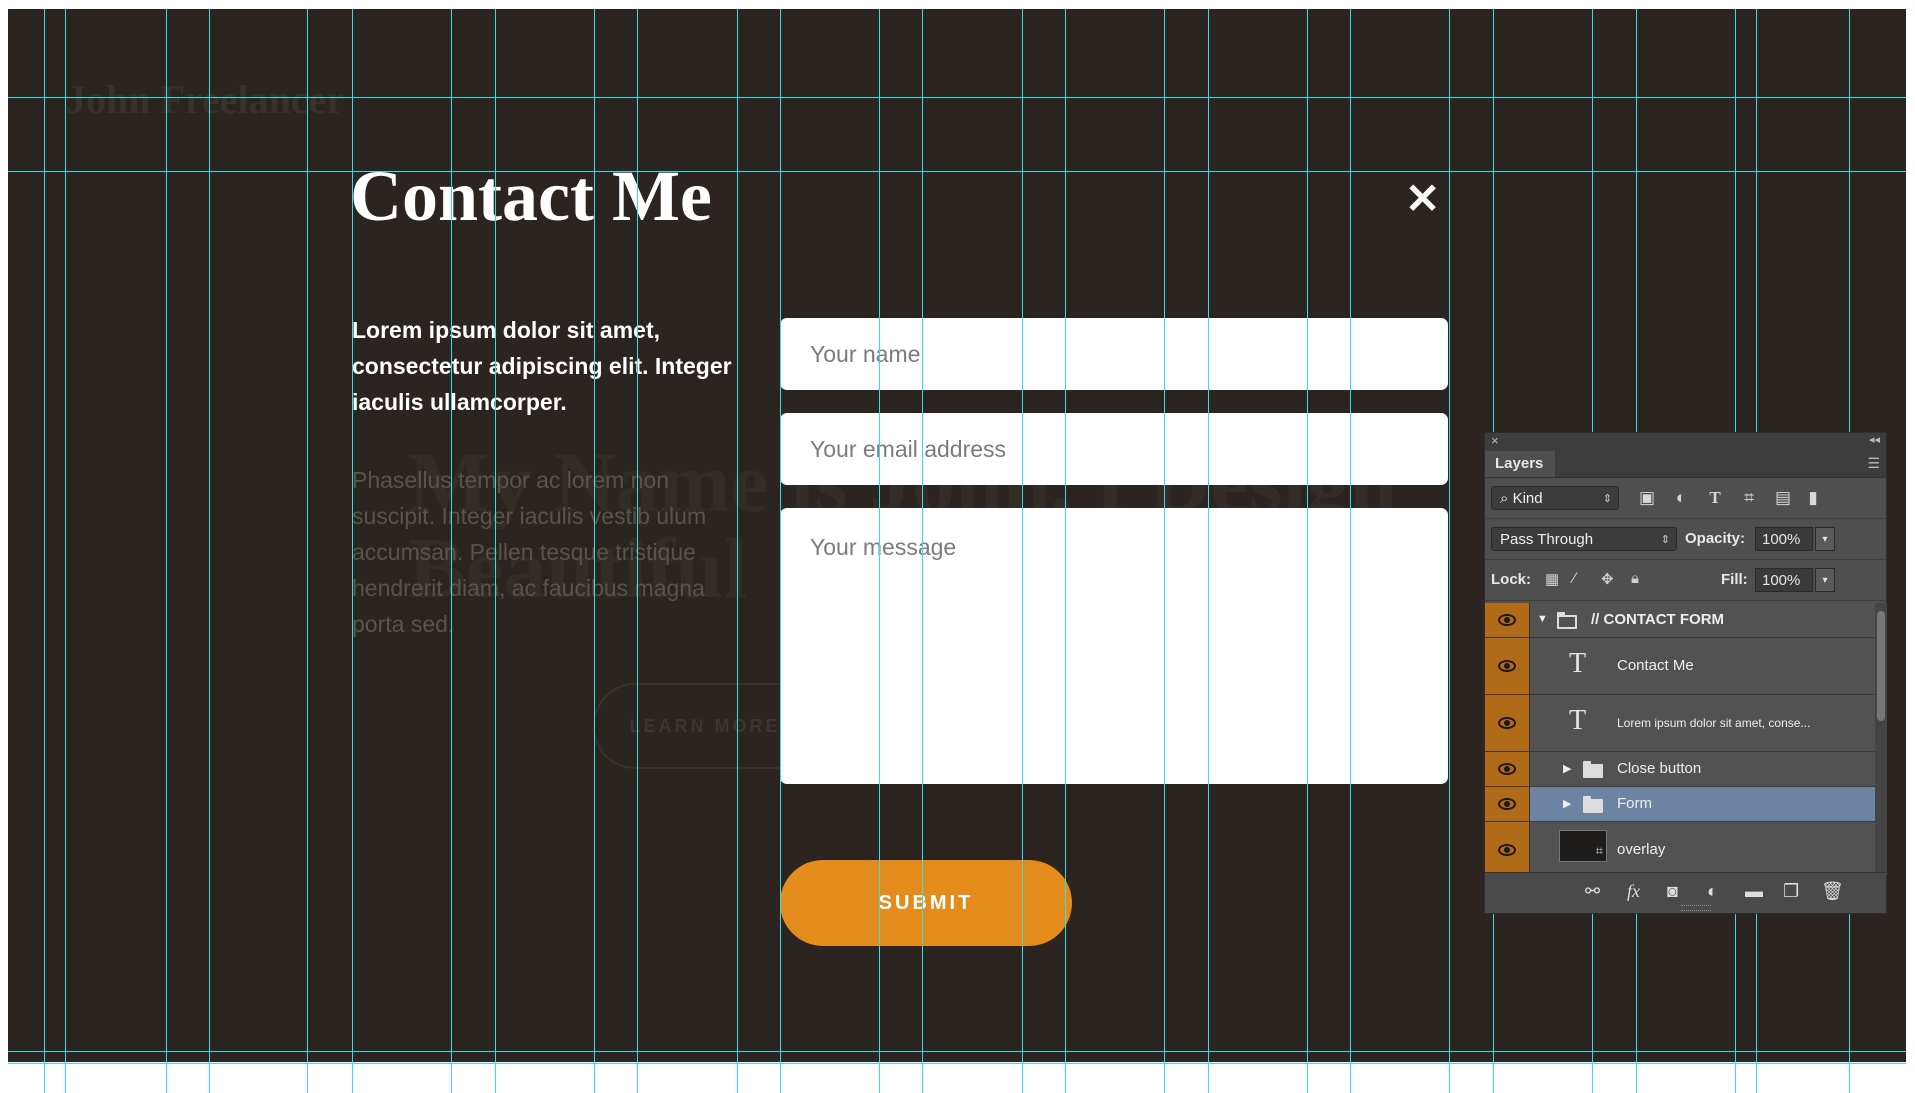 The image size is (1915, 1093). What do you see at coordinates (1696, 908) in the screenshot?
I see `resize-grip` at bounding box center [1696, 908].